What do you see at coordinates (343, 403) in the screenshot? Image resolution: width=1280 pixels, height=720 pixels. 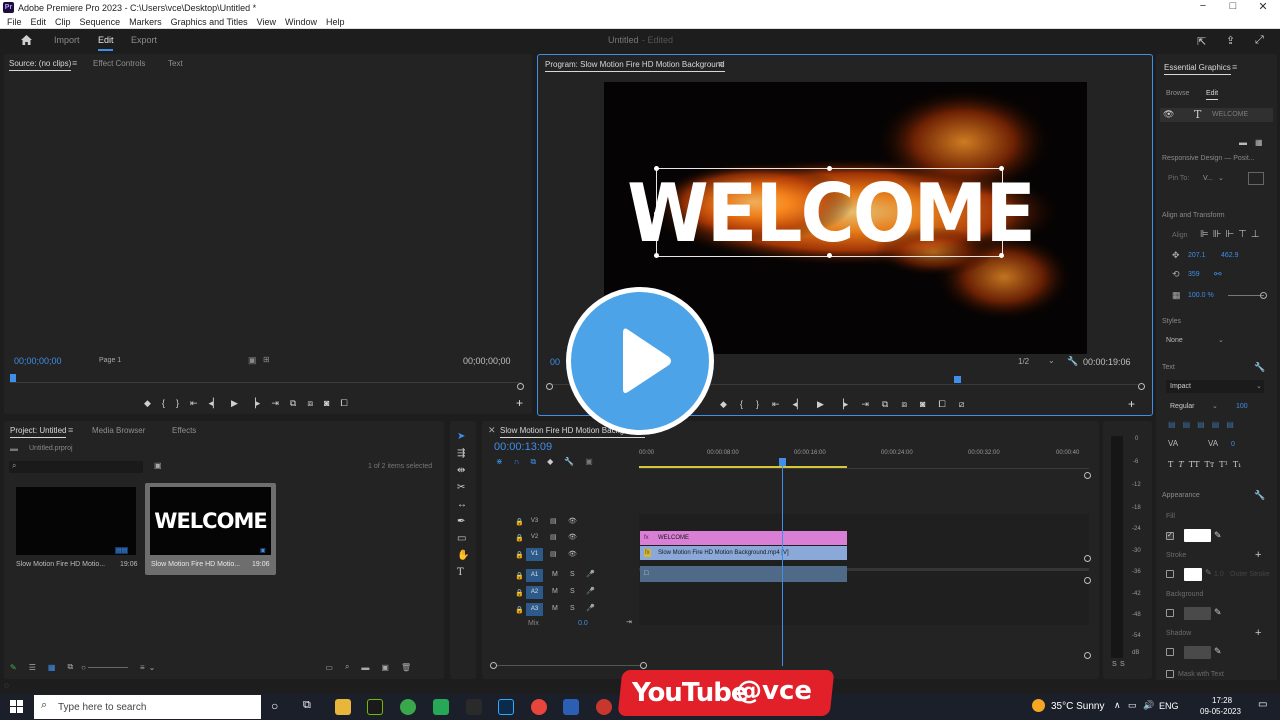 I see `button-editor-icon: ⧠` at bounding box center [343, 403].